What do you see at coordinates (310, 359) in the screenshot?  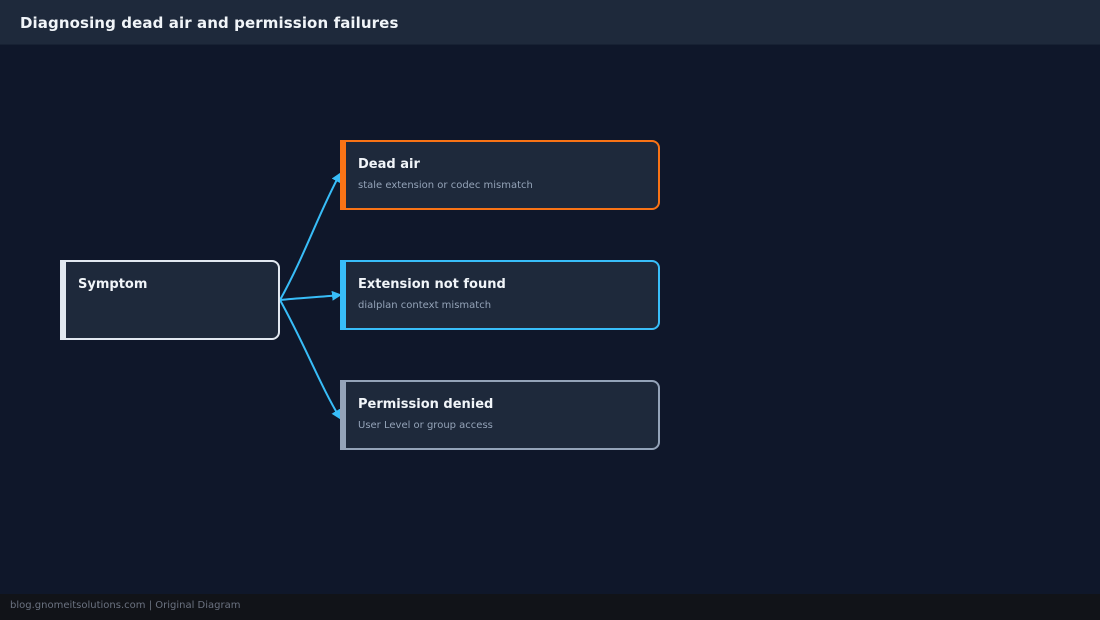 I see `connector-permission-denied` at bounding box center [310, 359].